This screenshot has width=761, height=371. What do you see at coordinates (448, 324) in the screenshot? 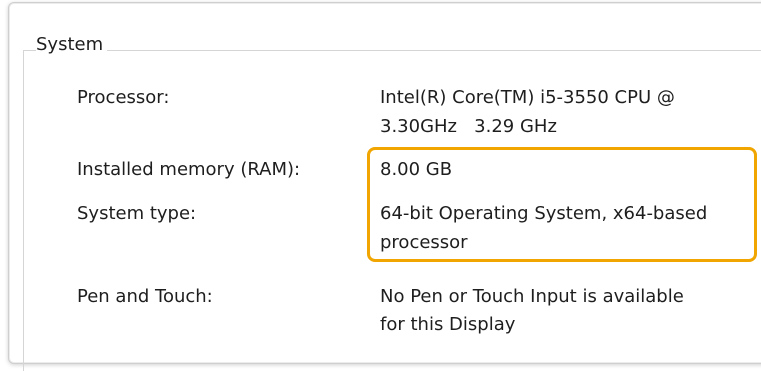
I see `pen-and-touch-value-line-2: for this Display` at bounding box center [448, 324].